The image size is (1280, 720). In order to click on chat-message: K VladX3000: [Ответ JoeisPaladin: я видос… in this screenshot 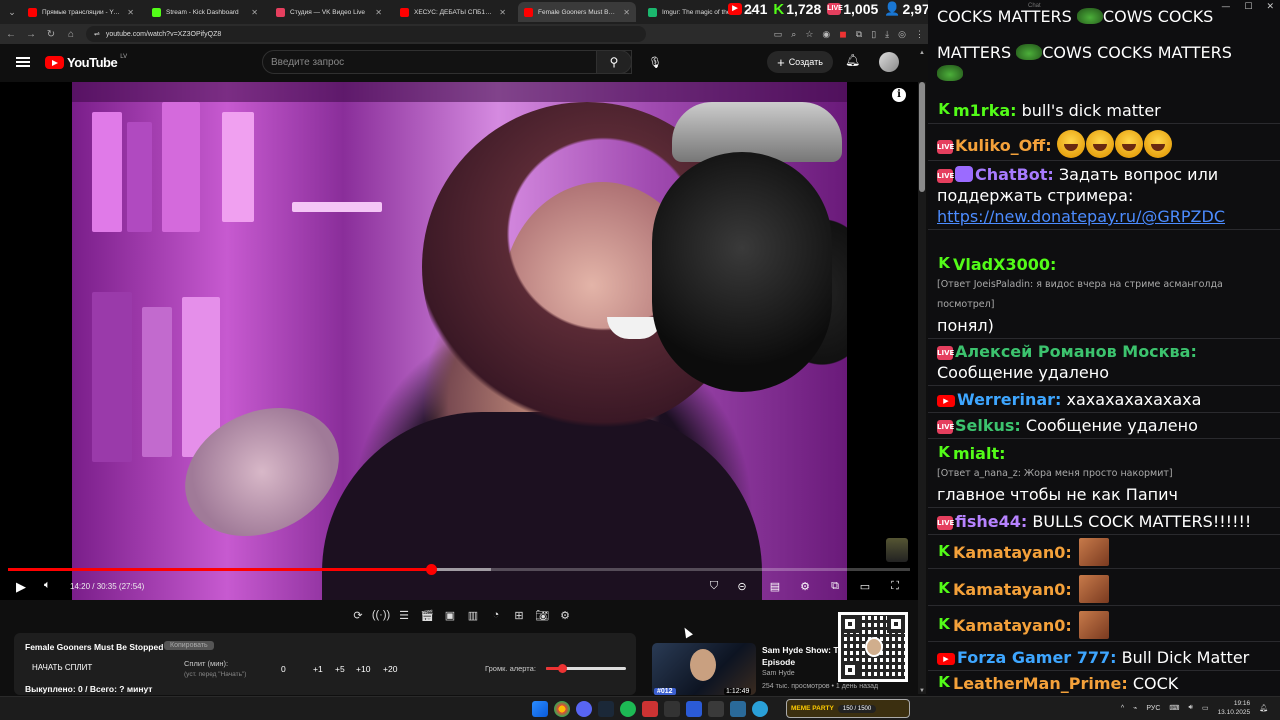, I will do `click(1104, 295)`.